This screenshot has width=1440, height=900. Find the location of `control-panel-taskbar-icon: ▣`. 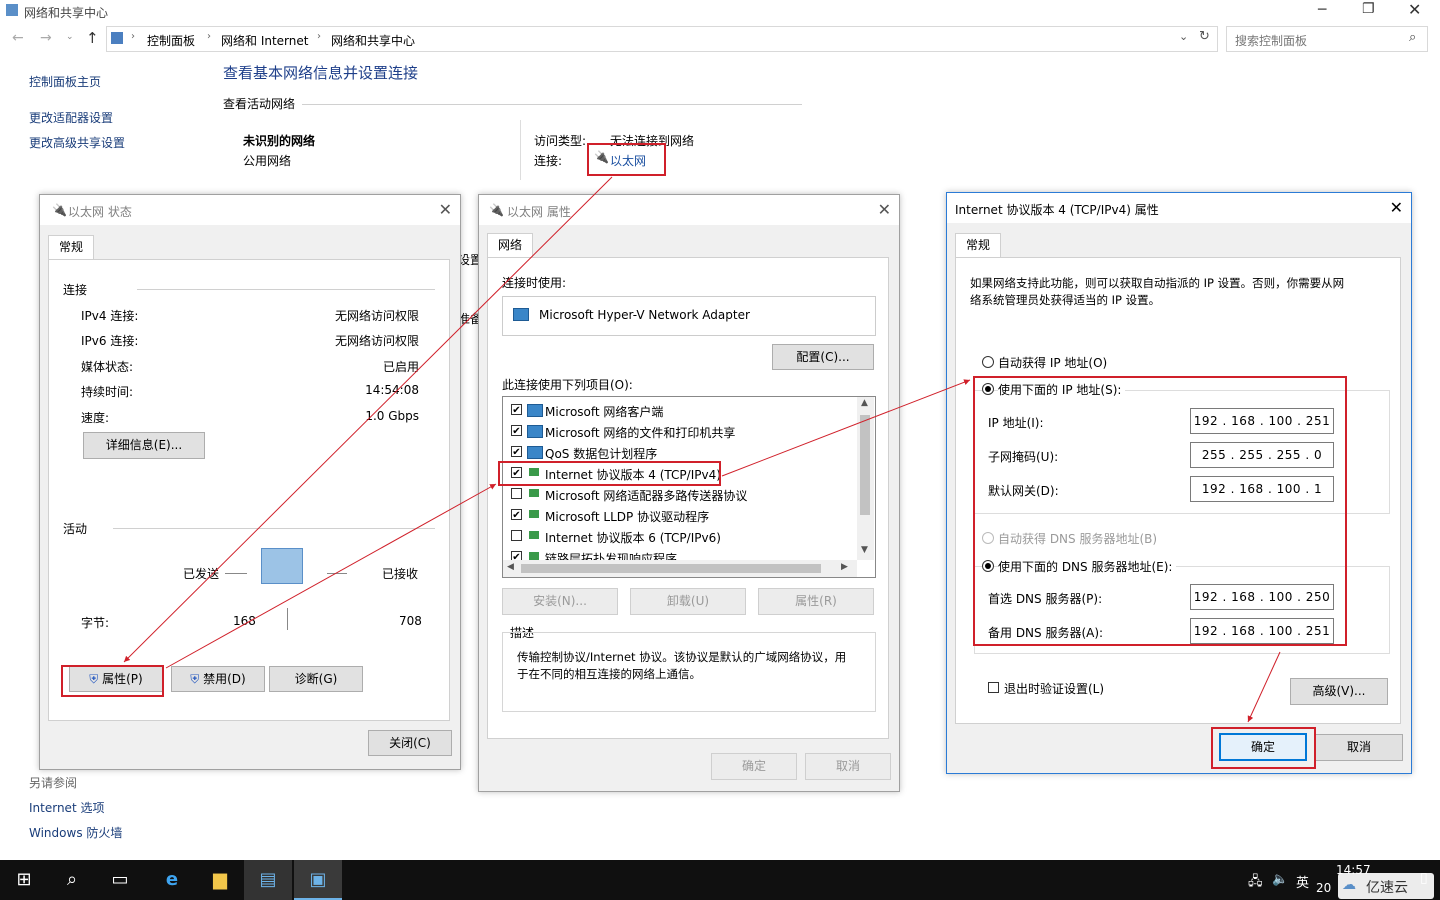

control-panel-taskbar-icon: ▣ is located at coordinates (318, 880).